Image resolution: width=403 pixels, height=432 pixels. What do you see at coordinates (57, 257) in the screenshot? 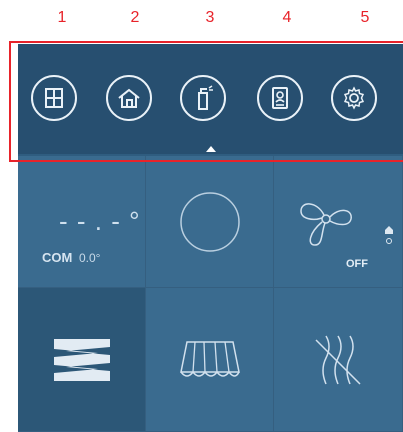
I see `com-label: COM` at bounding box center [57, 257].